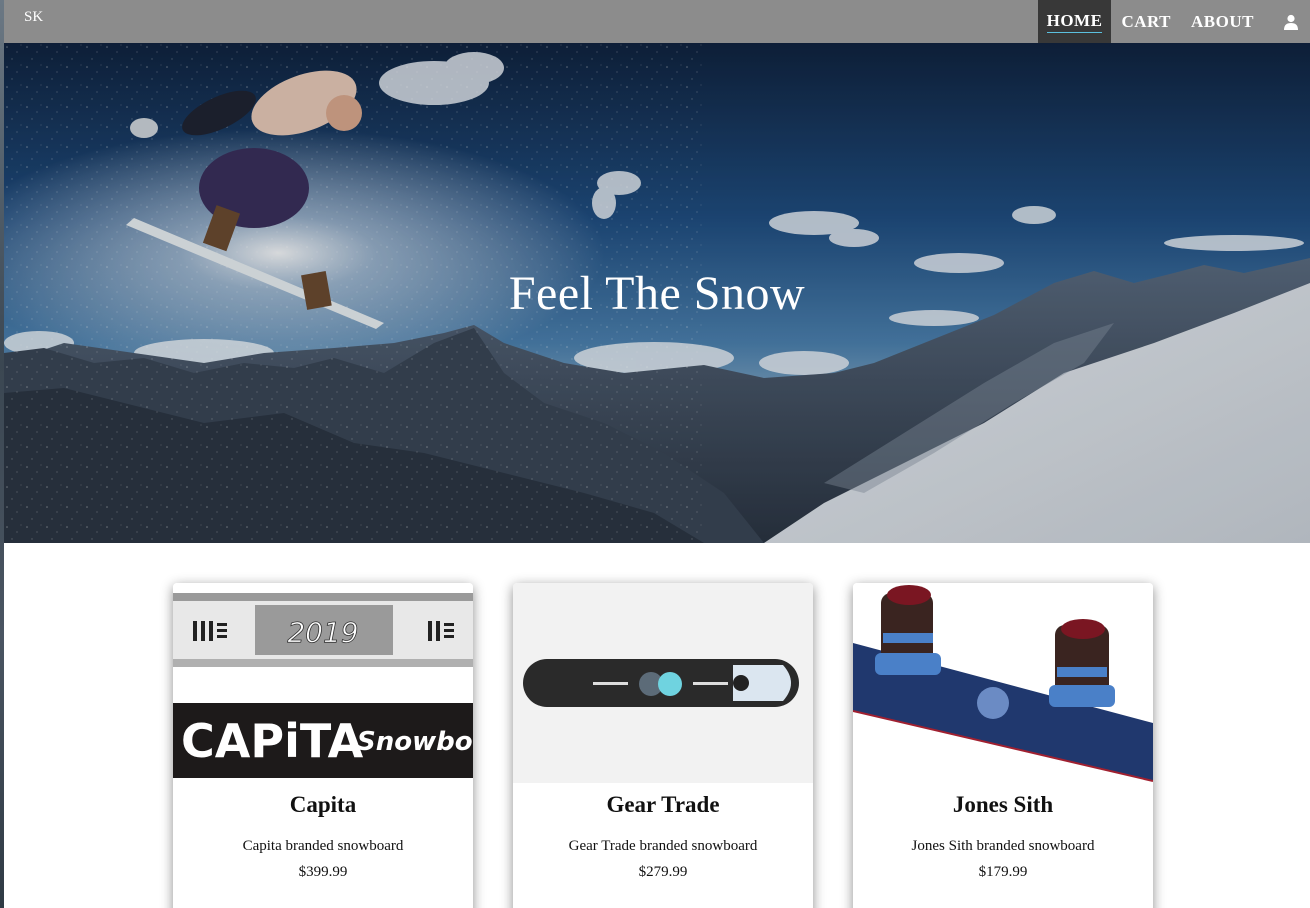 This screenshot has height=908, width=1310. Describe the element at coordinates (33, 17) in the screenshot. I see `brand-logo: SK` at that location.